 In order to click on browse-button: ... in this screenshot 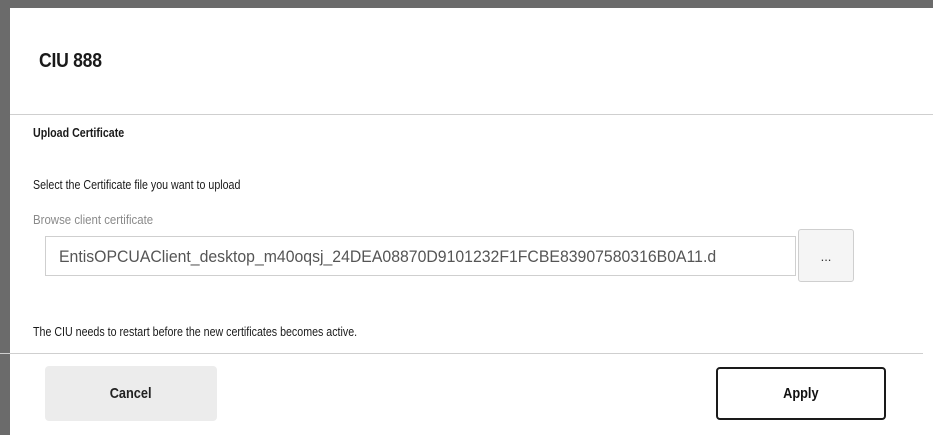, I will do `click(826, 255)`.